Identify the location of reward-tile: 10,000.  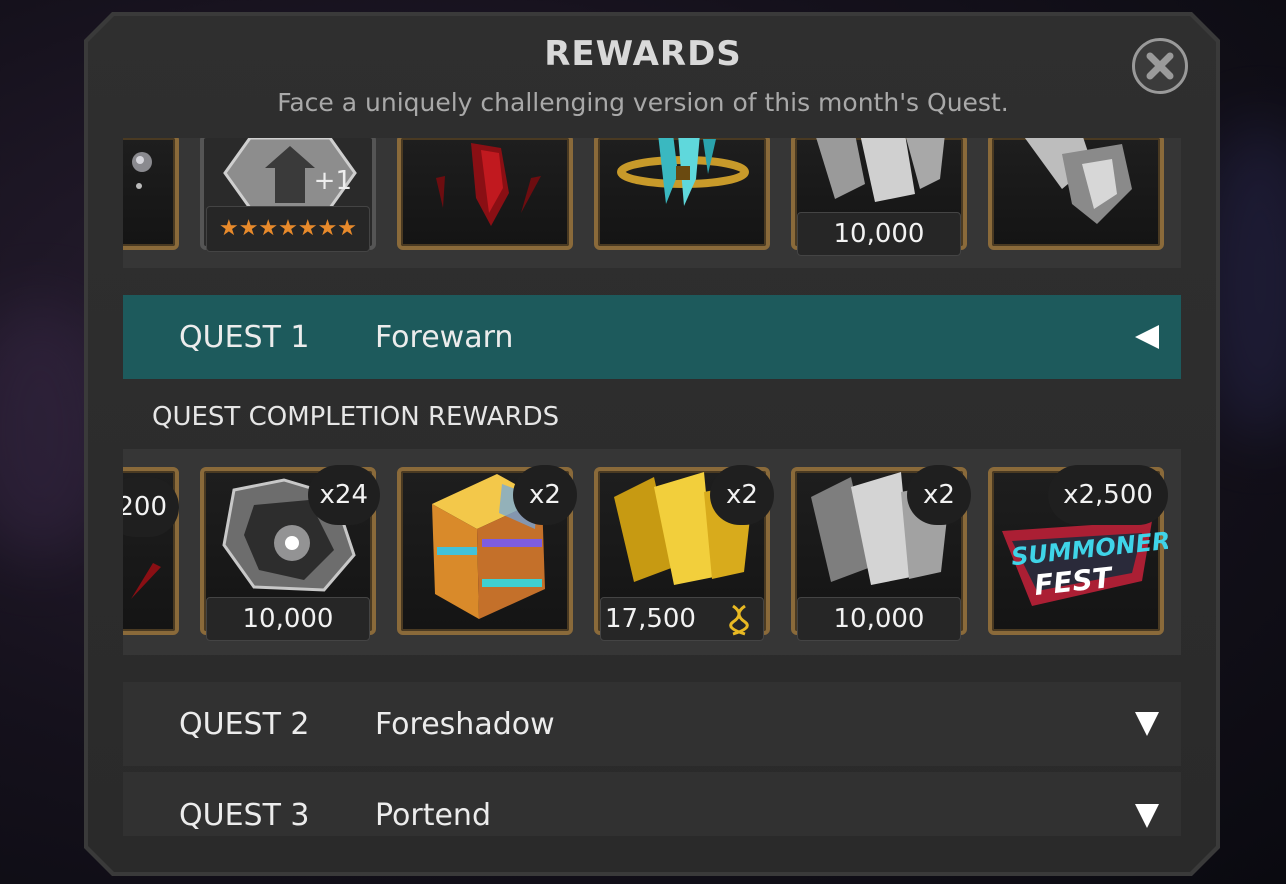
(879, 197).